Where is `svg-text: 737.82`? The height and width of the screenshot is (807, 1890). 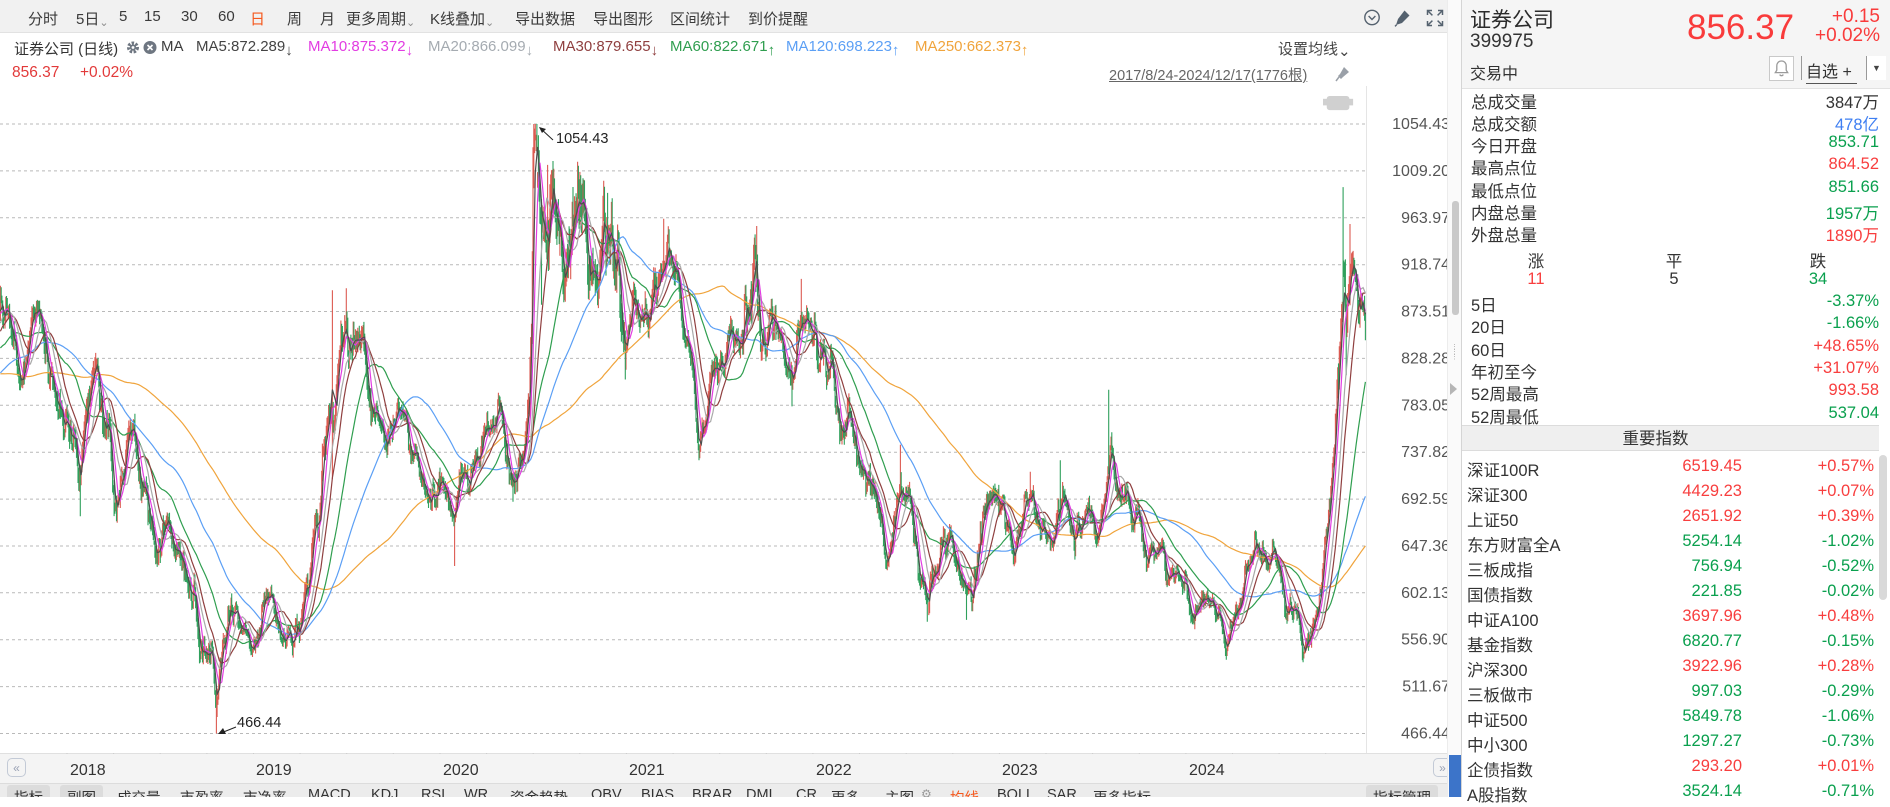
svg-text: 737.82 is located at coordinates (1424, 452).